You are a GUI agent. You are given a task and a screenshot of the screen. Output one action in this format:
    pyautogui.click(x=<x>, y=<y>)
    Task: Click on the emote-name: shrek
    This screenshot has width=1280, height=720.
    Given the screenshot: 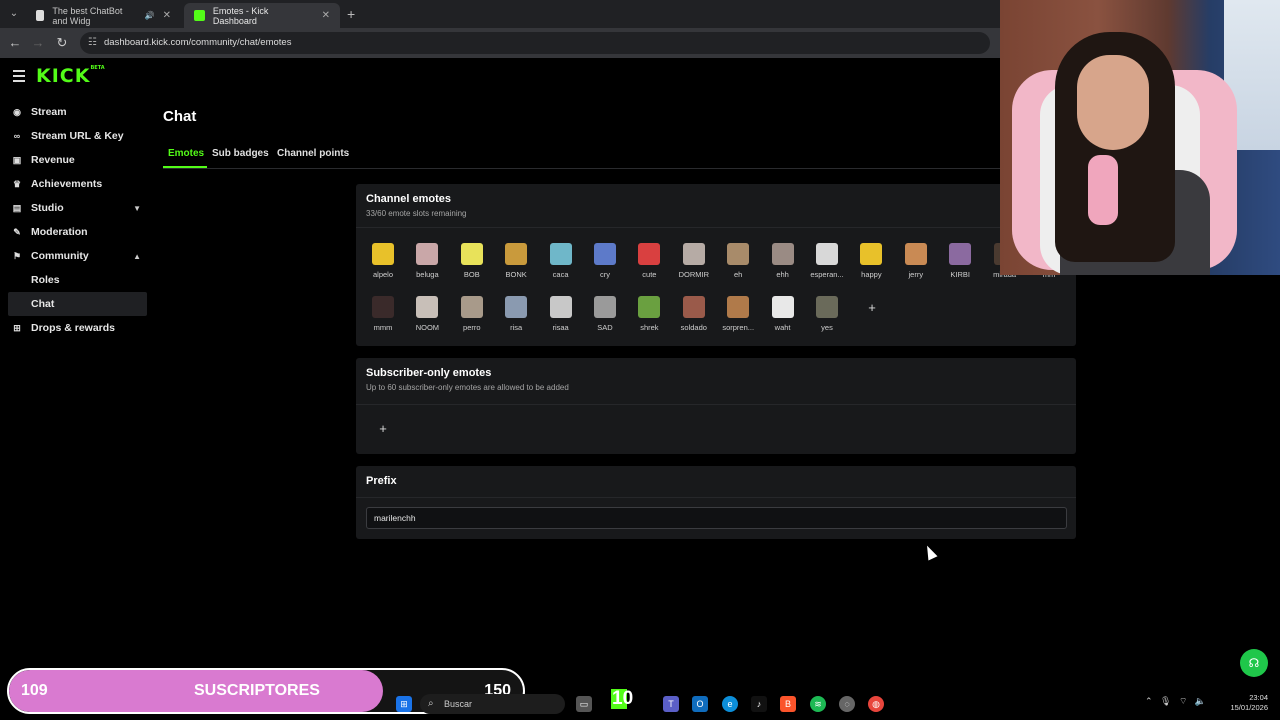 What is the action you would take?
    pyautogui.click(x=649, y=327)
    